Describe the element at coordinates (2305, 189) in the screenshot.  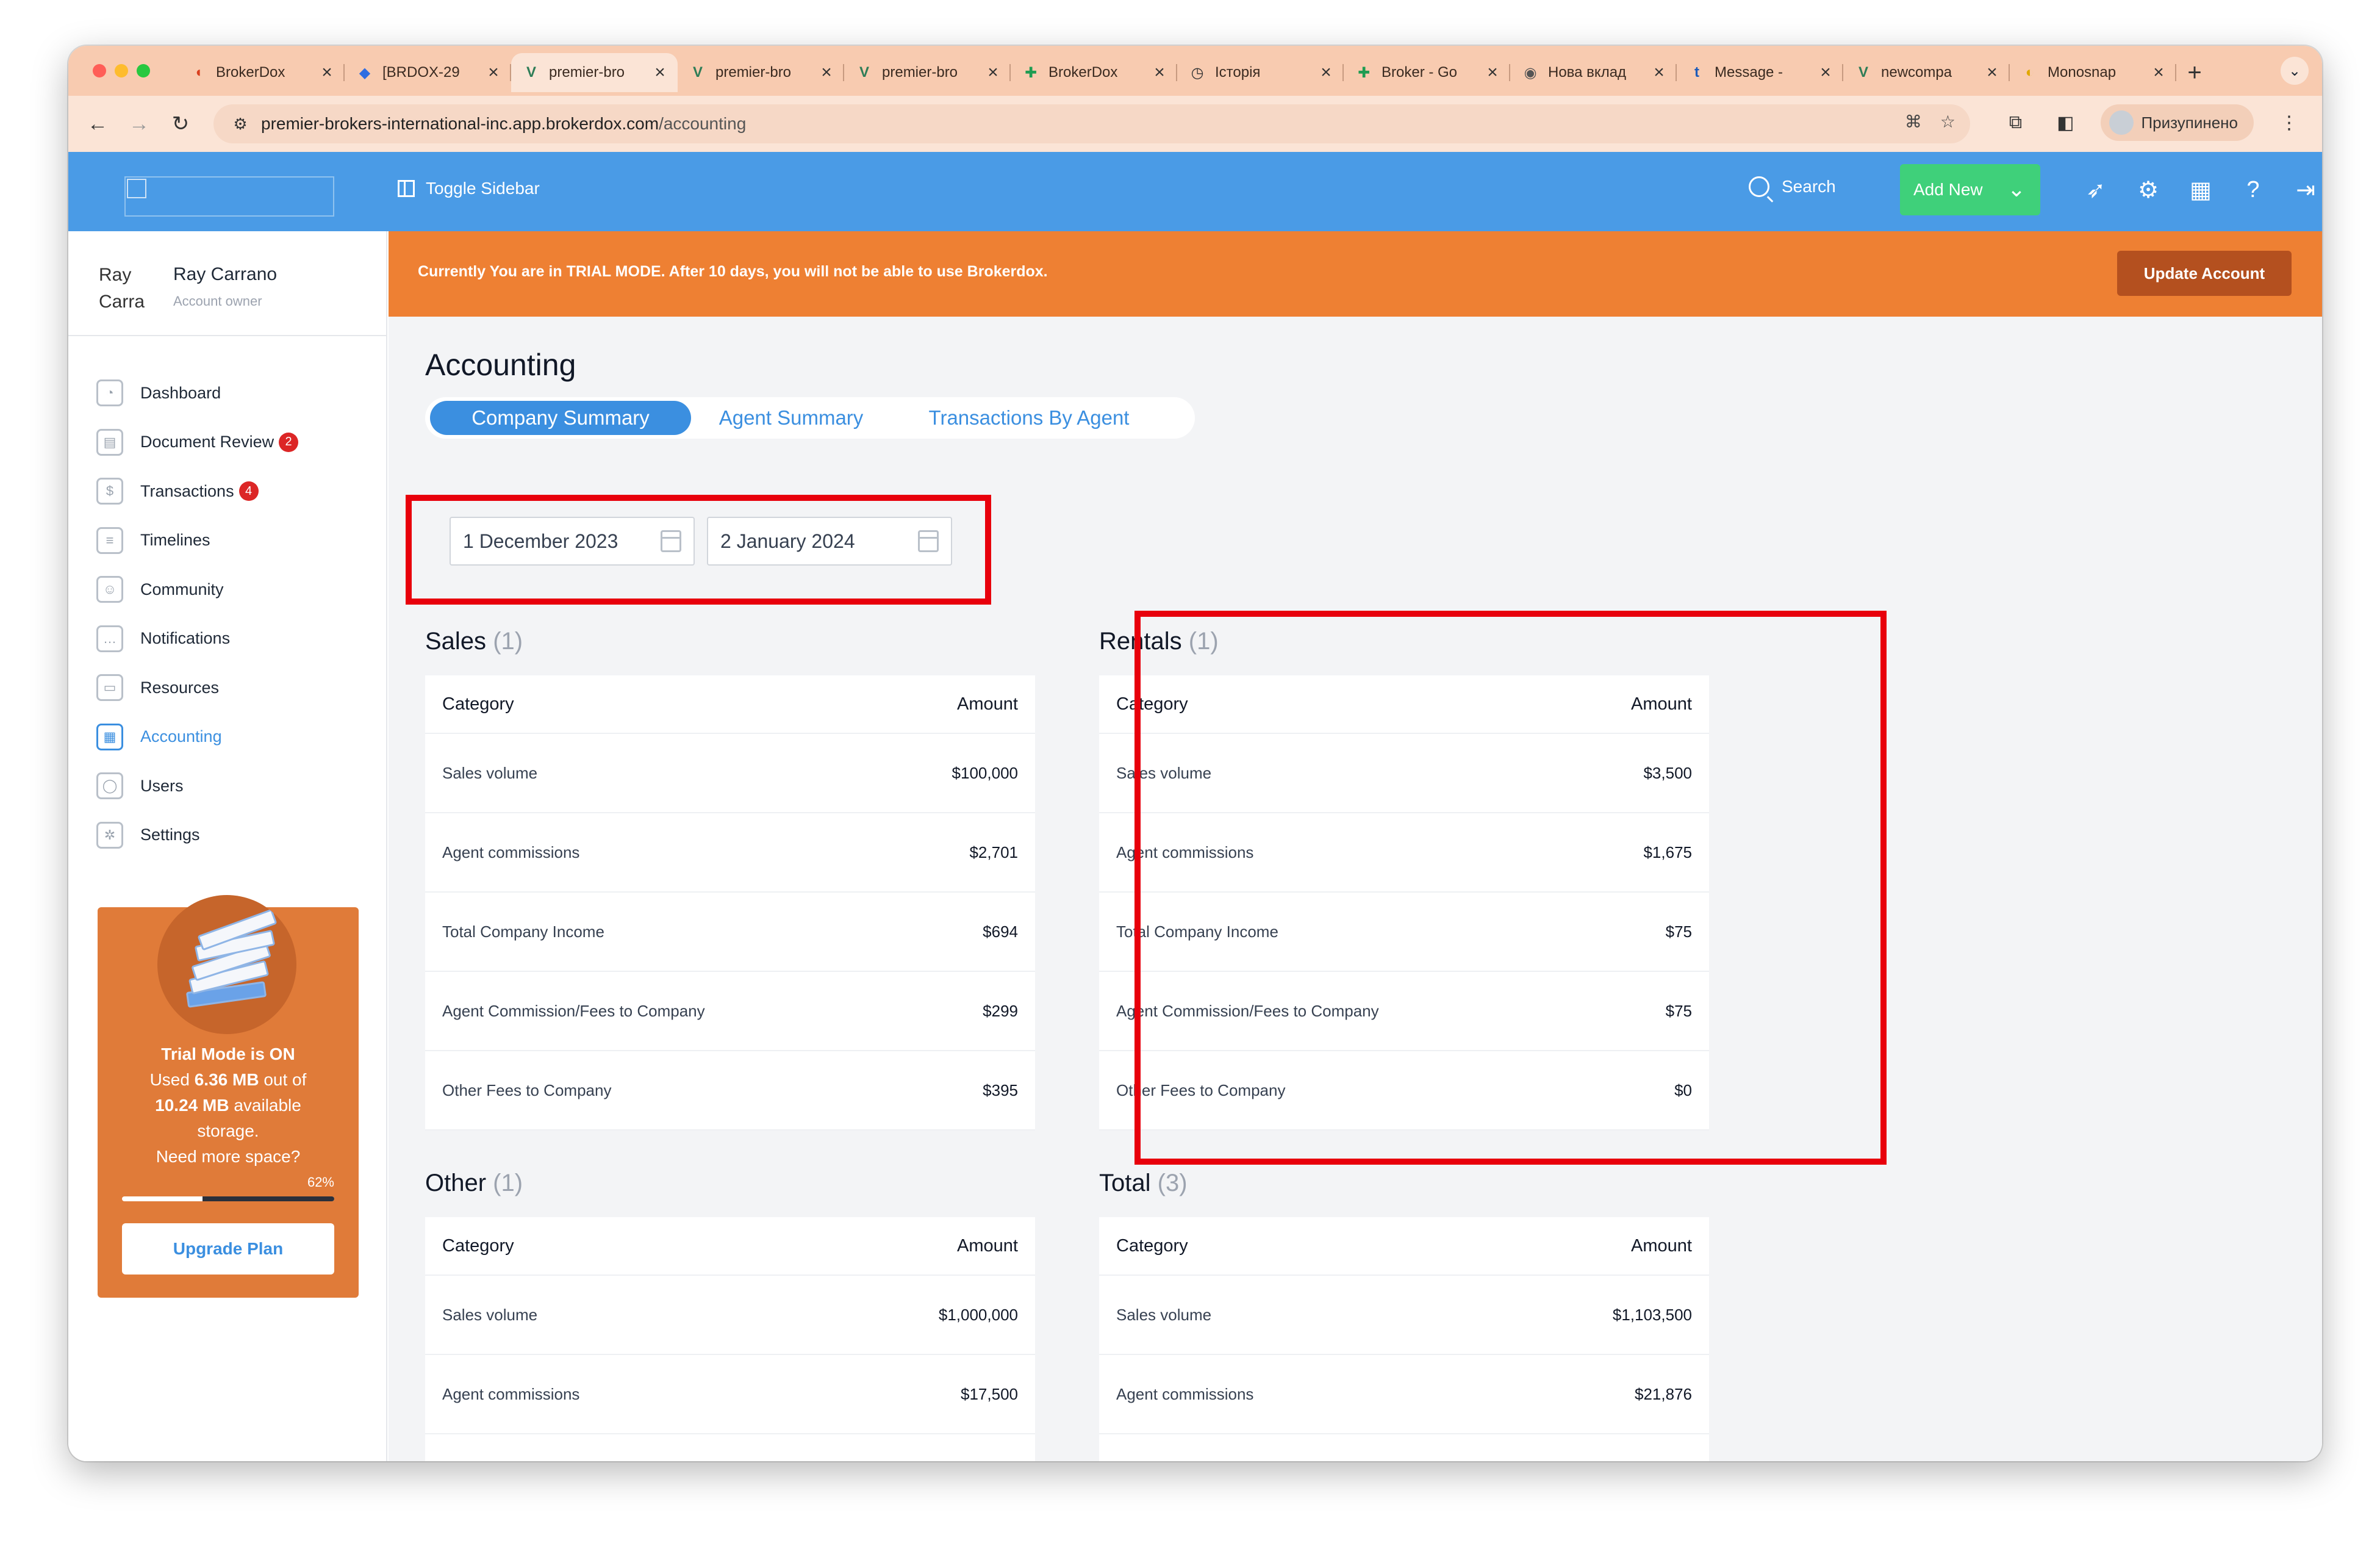
I see `logout-icon: ⇥` at that location.